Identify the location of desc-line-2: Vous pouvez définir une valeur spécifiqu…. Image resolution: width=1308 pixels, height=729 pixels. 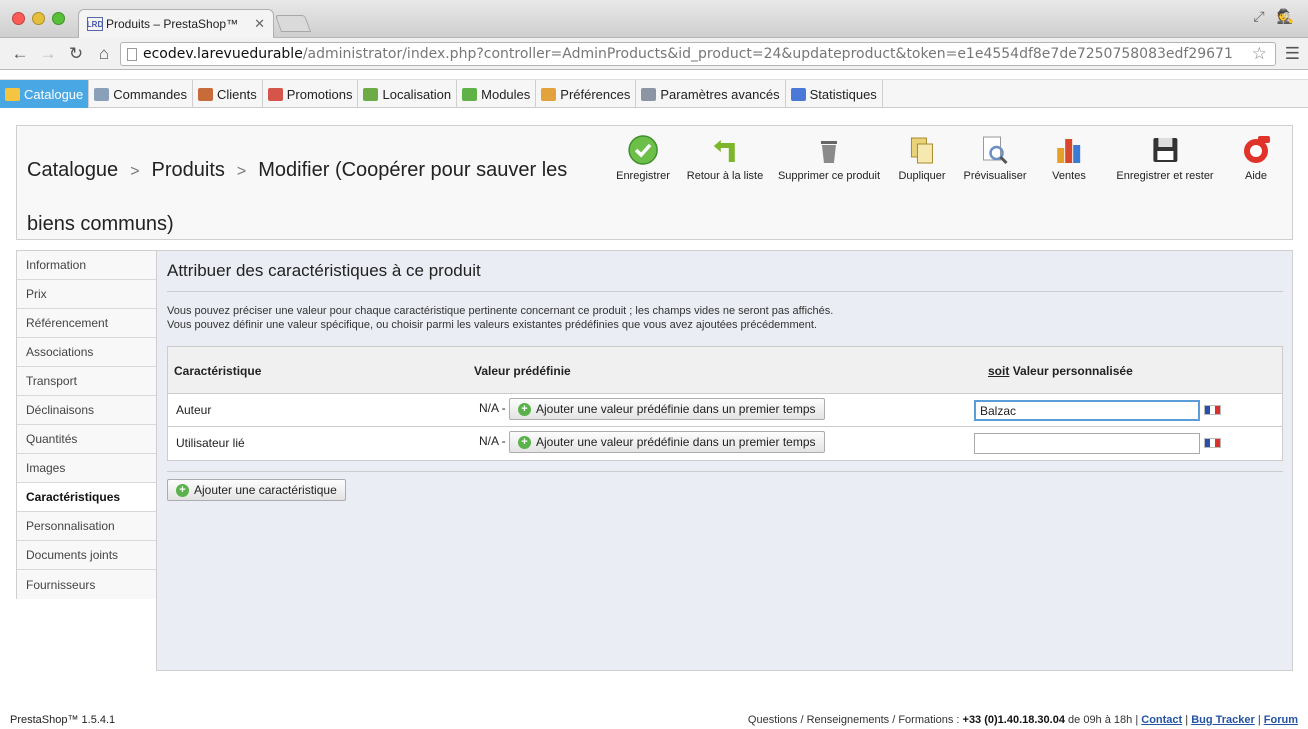
(492, 325).